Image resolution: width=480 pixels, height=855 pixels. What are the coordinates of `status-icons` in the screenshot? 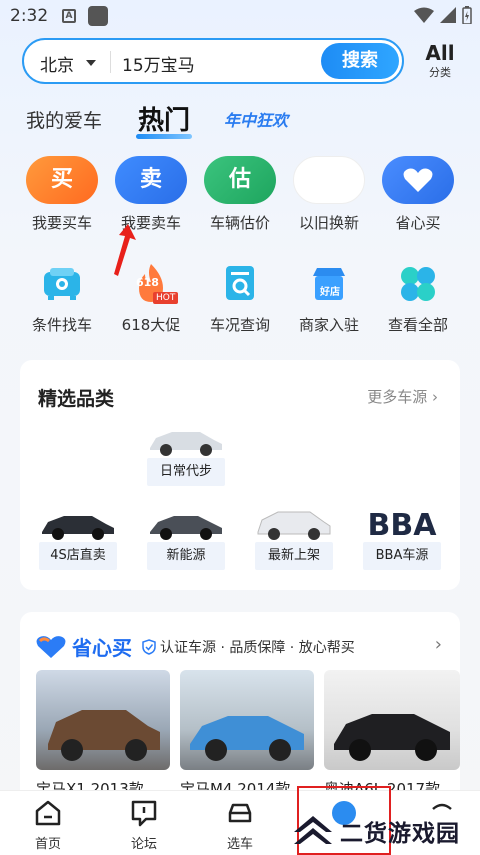 It's located at (443, 15).